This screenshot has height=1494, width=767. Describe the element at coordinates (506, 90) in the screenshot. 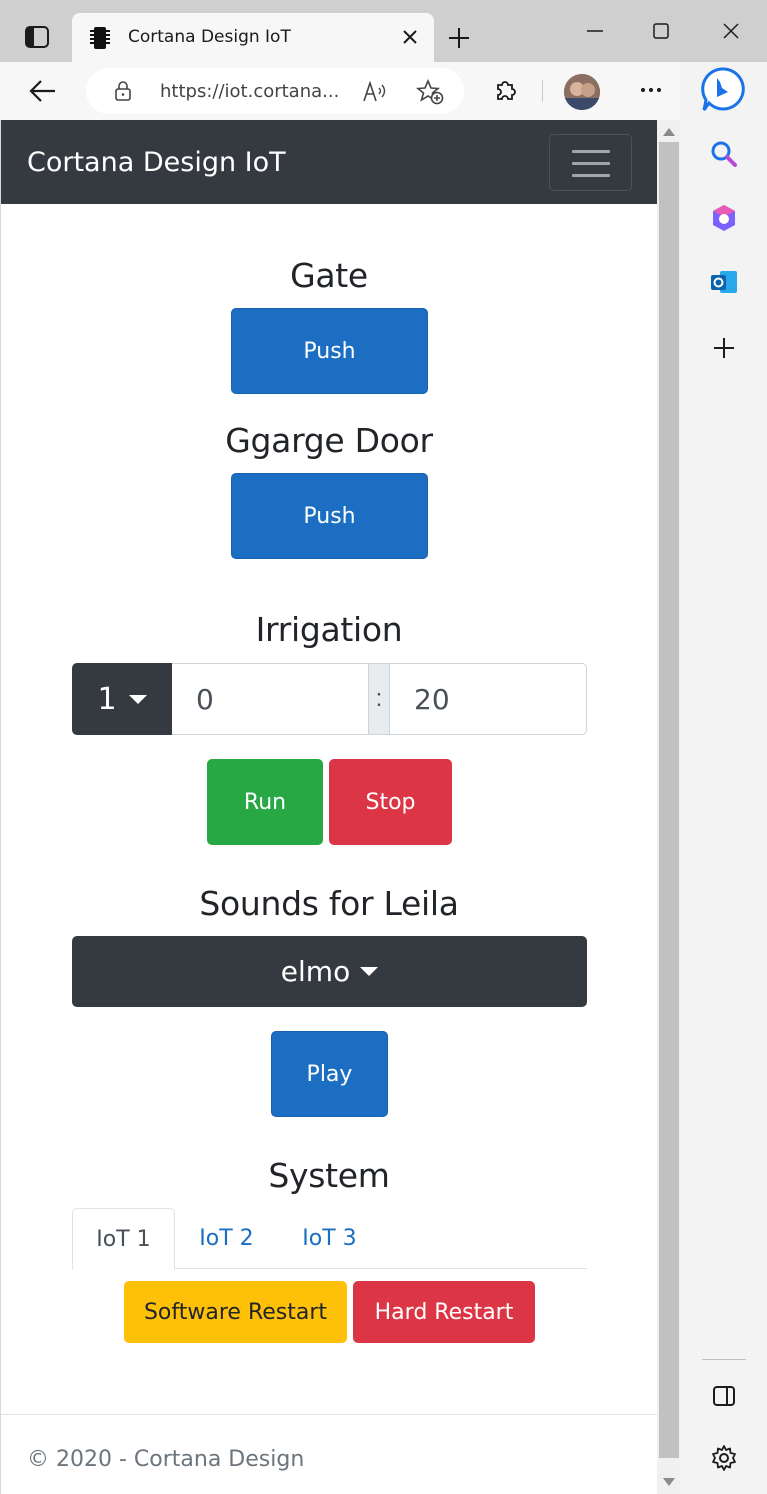

I see `extensions-puzzle-icon` at that location.